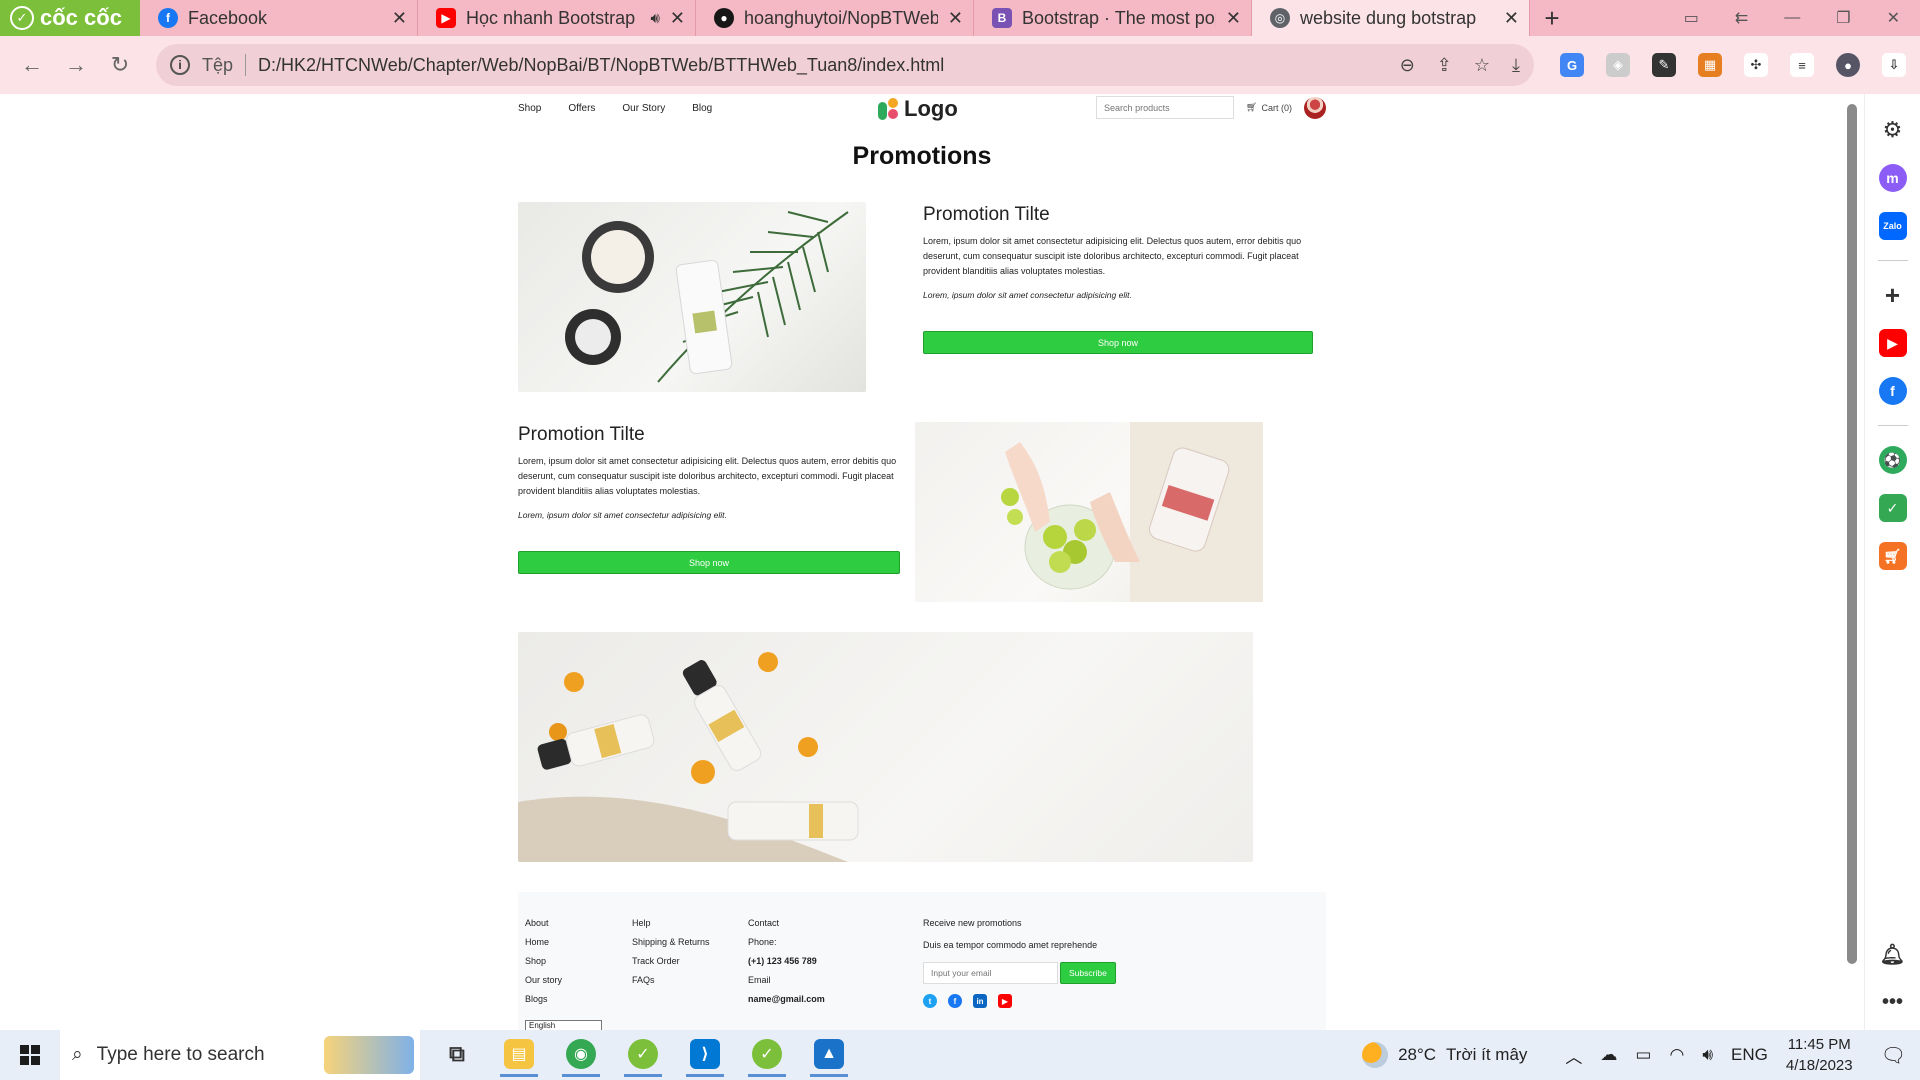  I want to click on eyedropper-extension-icon: ✎, so click(1664, 65).